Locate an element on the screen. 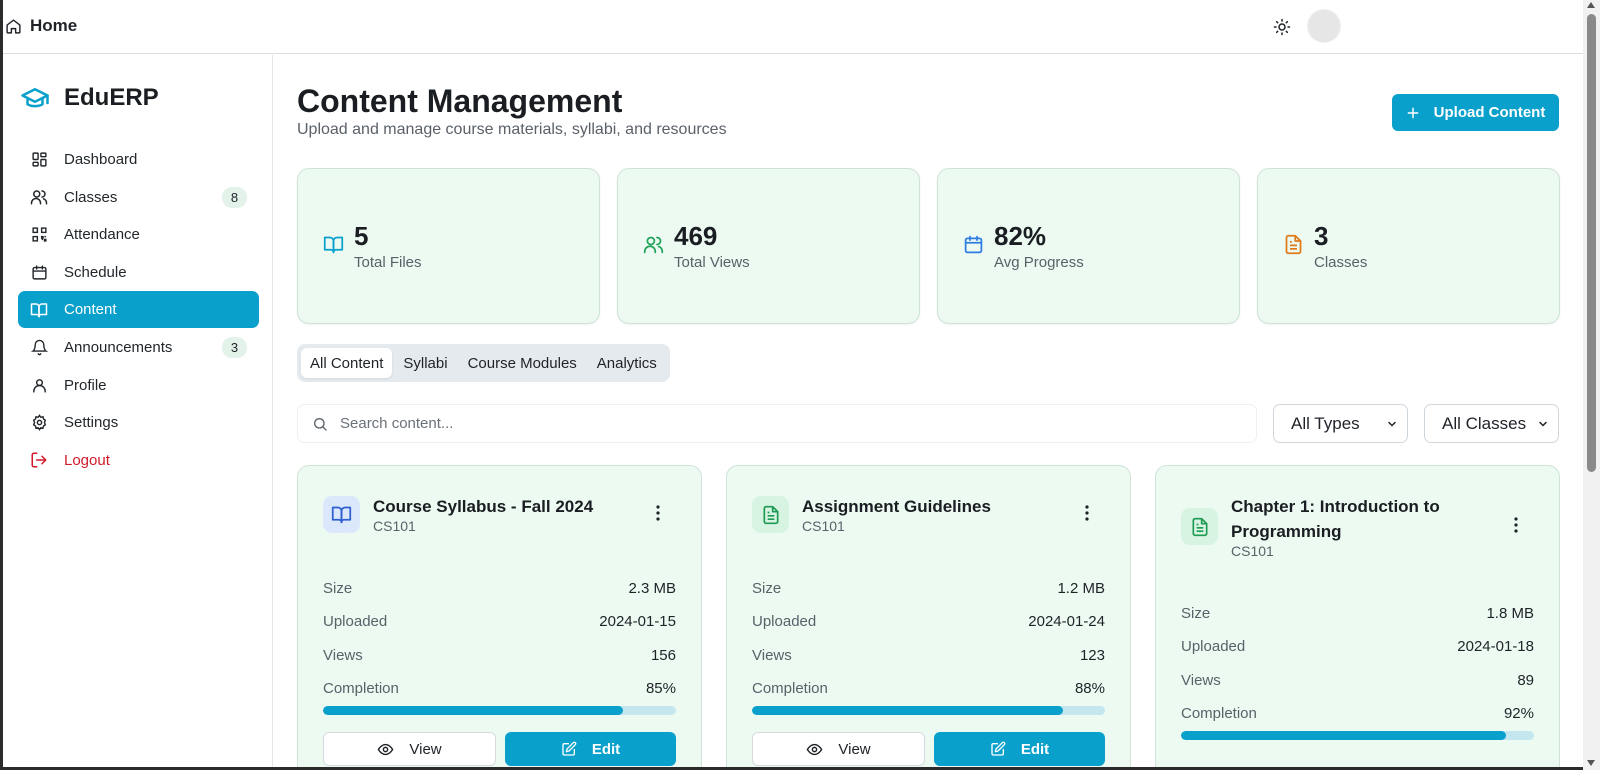 This screenshot has height=770, width=1600. home-link: Home is located at coordinates (41, 26).